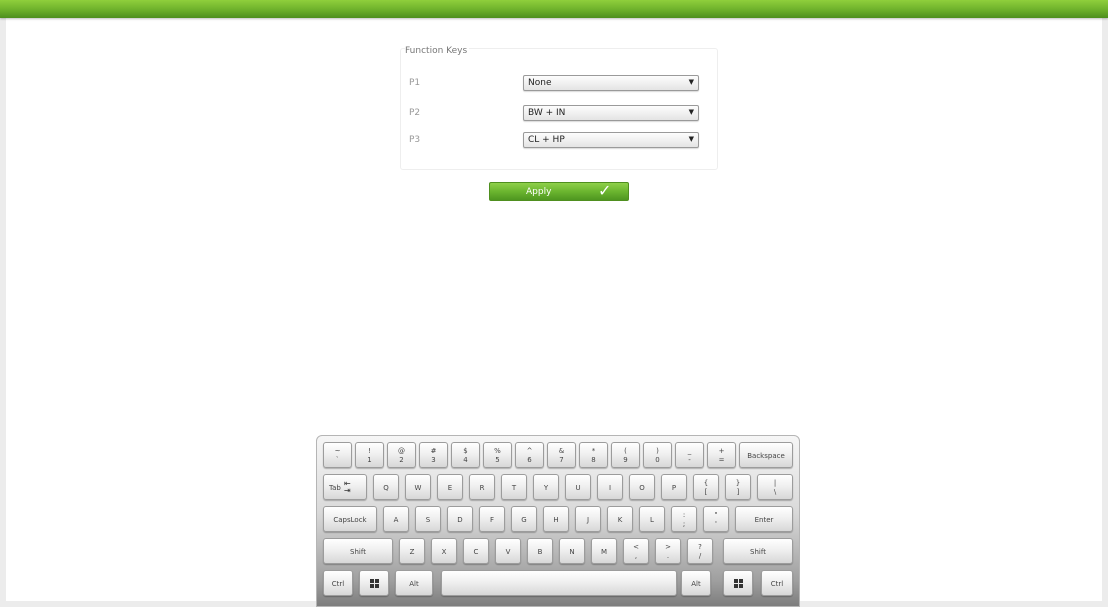 The image size is (1108, 607). I want to click on key-k: K, so click(620, 519).